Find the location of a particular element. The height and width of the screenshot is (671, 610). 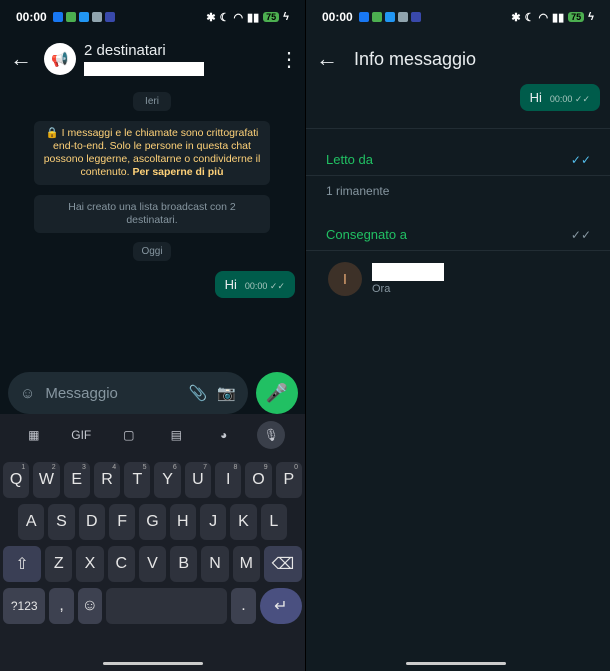

chat-title-block: 2 destinatari is located at coordinates (181, 59).